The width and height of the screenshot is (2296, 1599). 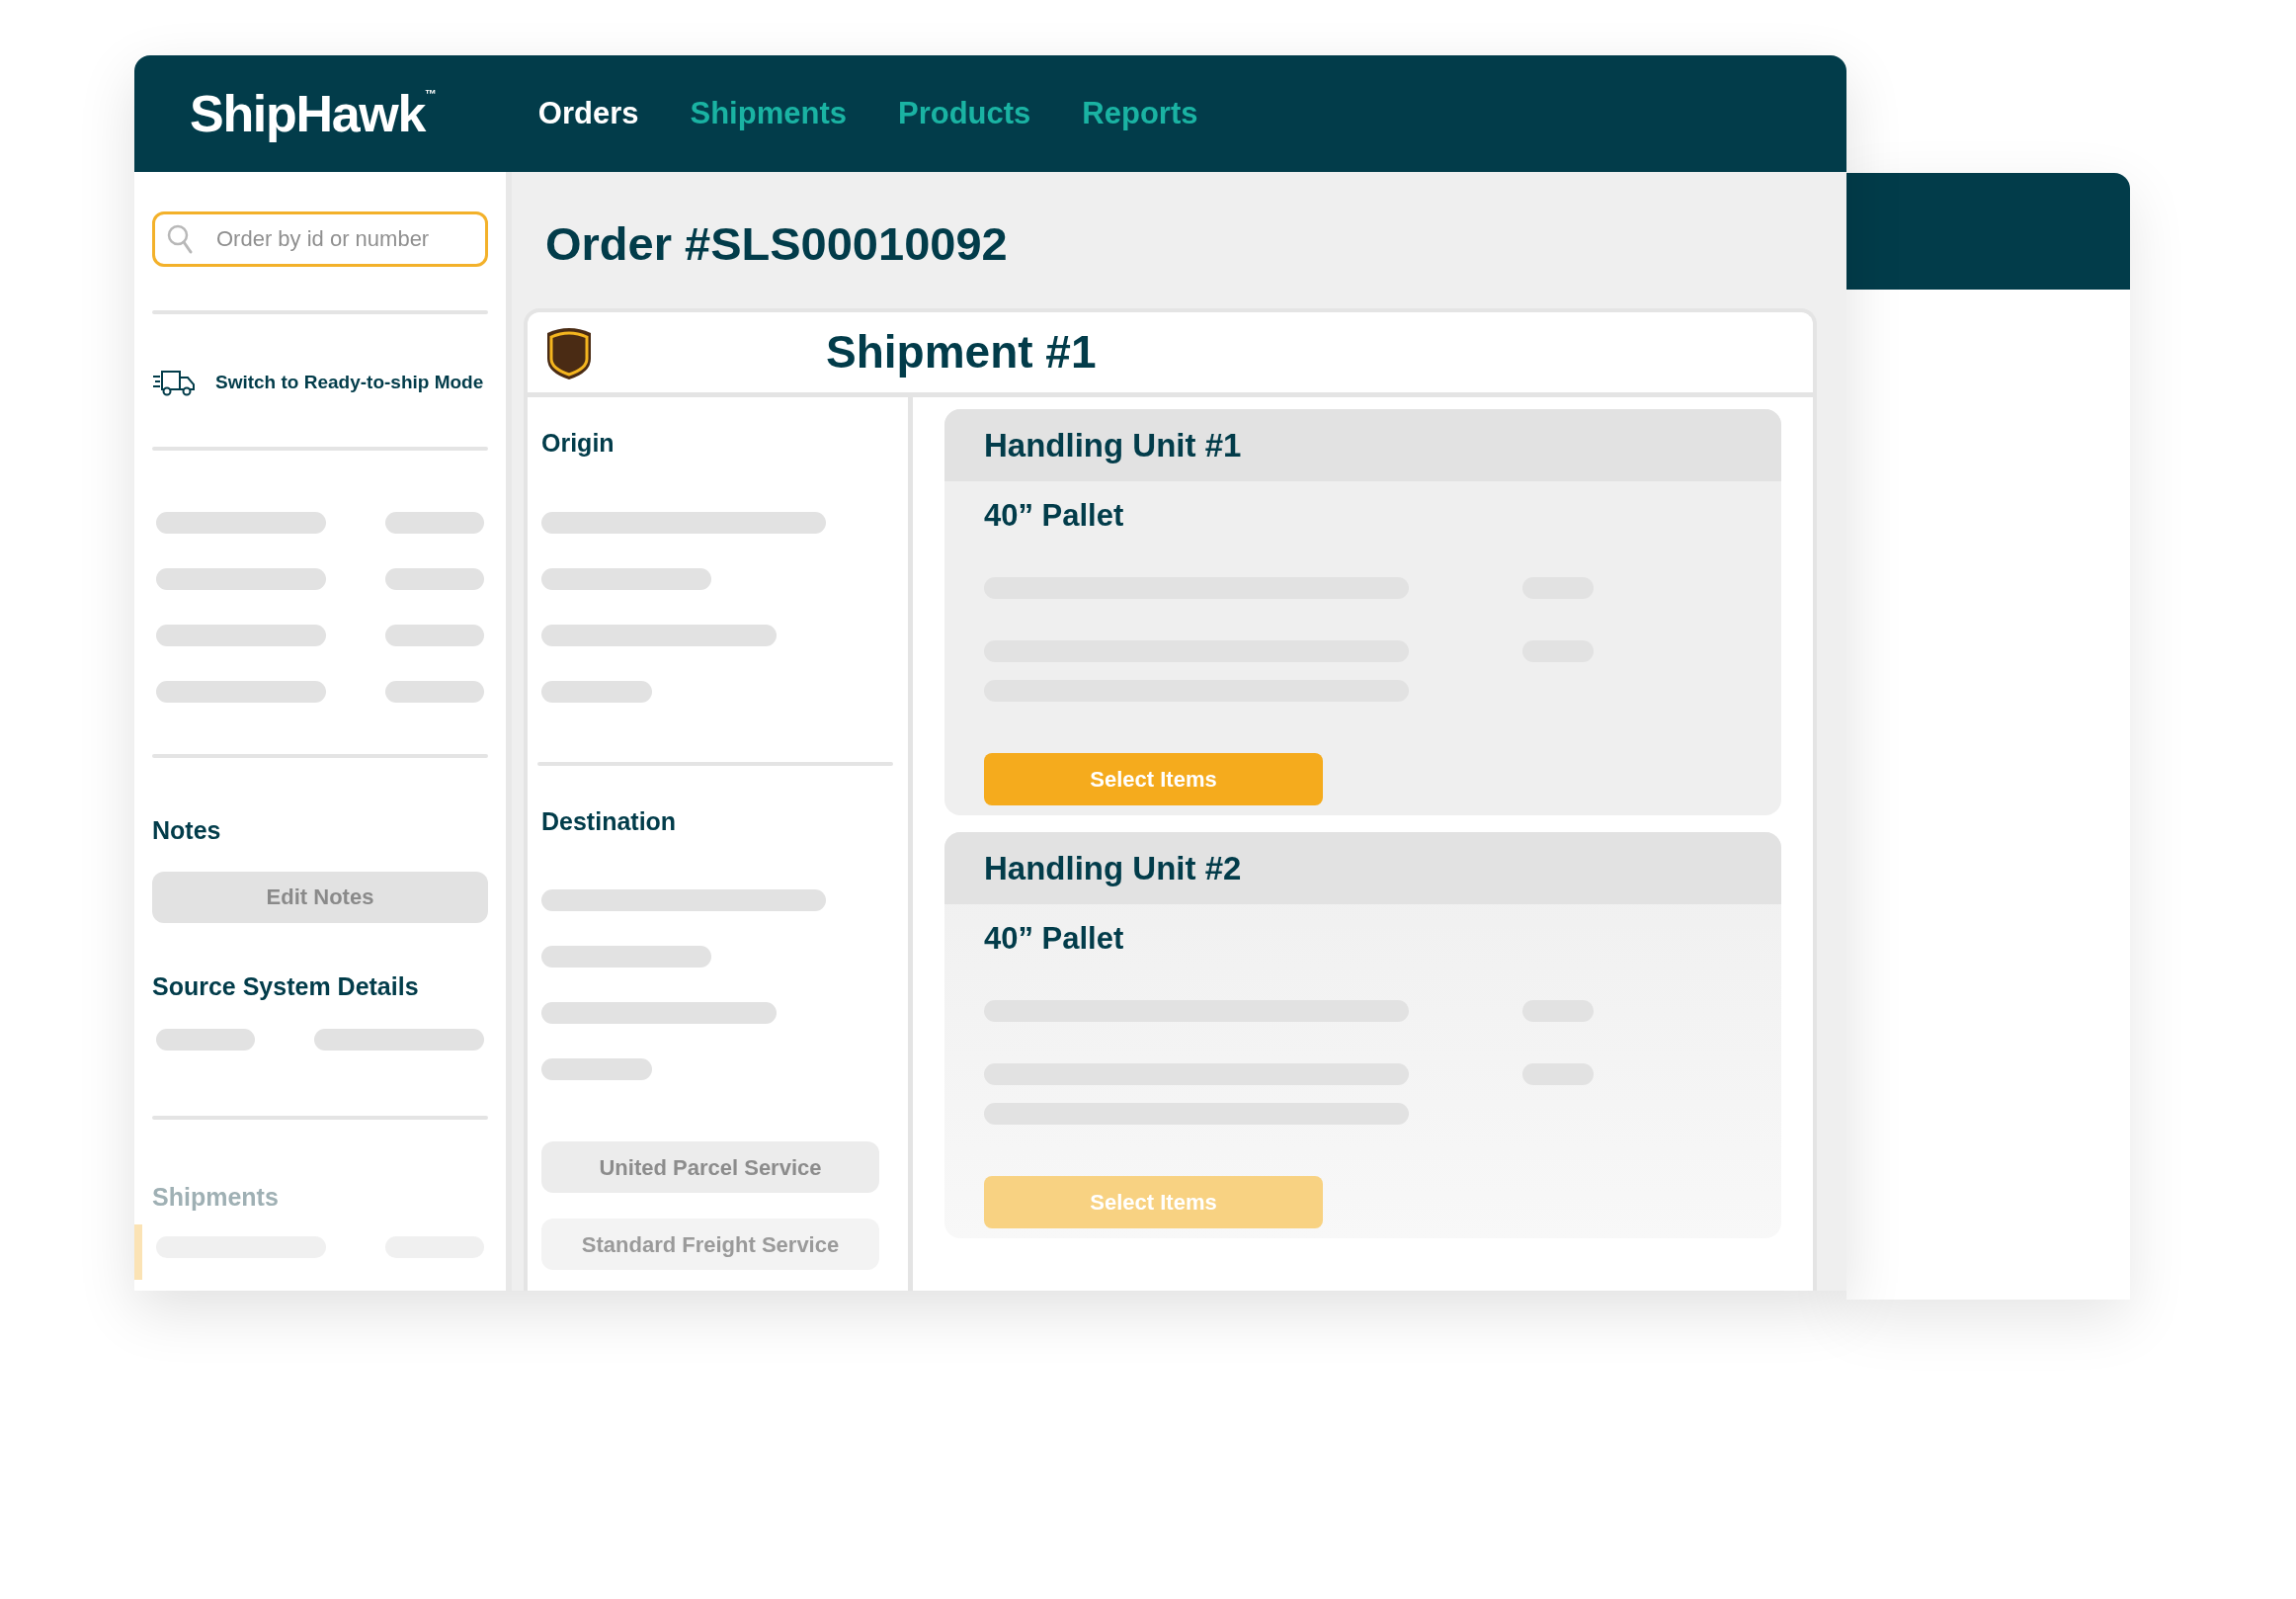 I want to click on nav-tab: Shipments, so click(x=768, y=113).